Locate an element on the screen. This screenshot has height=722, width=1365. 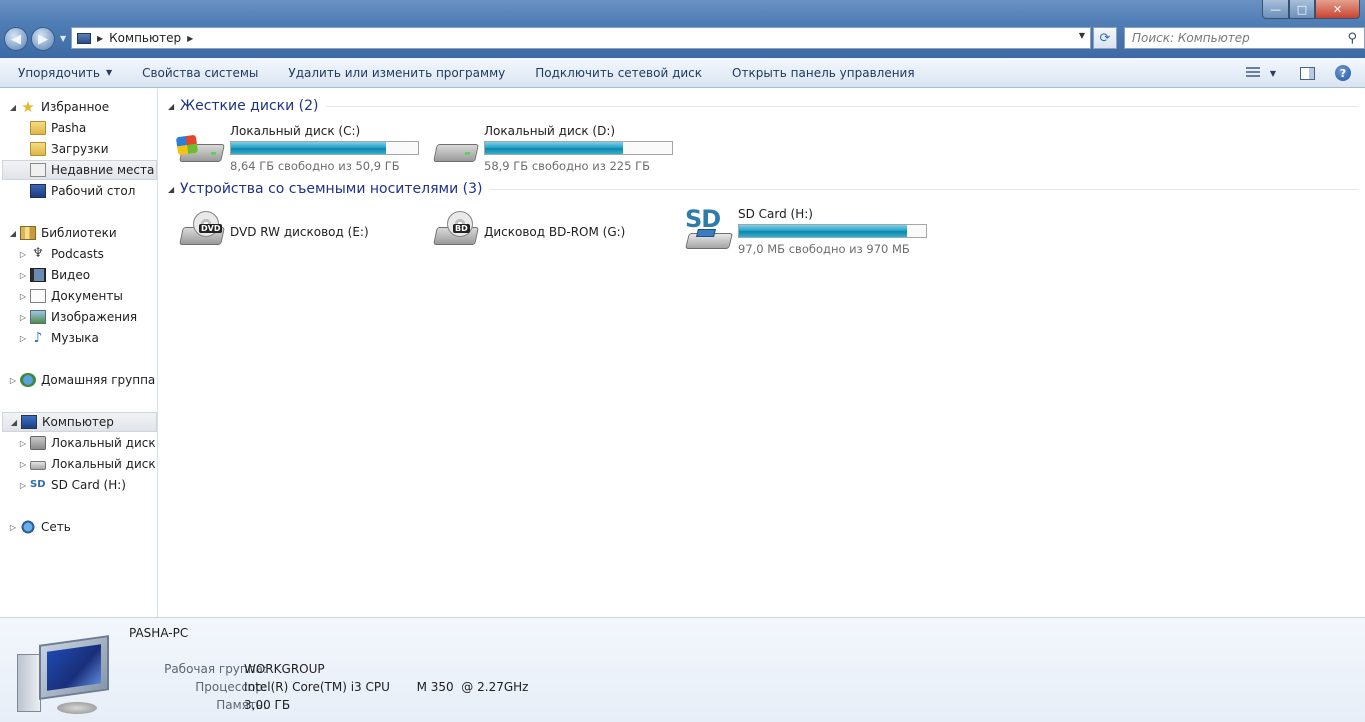
sidebar-item-recent-places: Недавние места is located at coordinates (79, 170).